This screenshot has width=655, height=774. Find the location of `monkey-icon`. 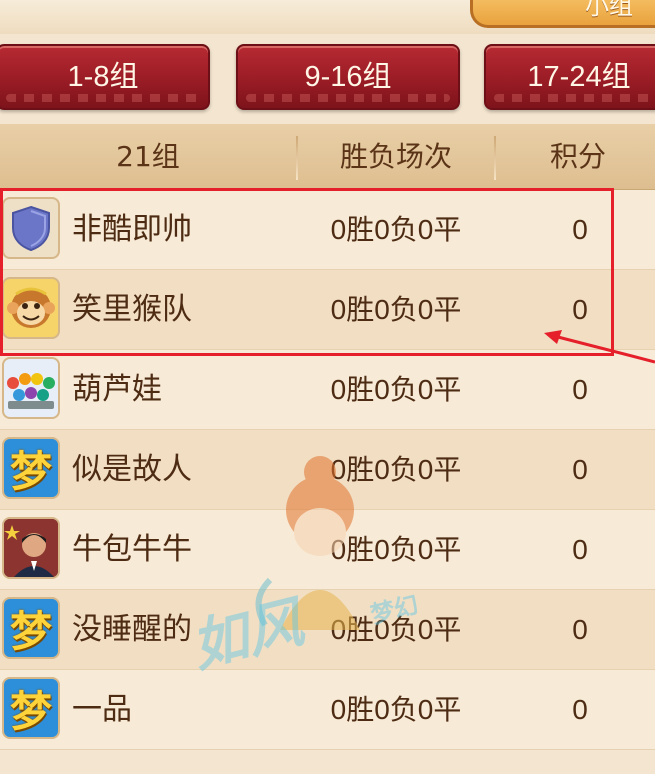

monkey-icon is located at coordinates (31, 308).